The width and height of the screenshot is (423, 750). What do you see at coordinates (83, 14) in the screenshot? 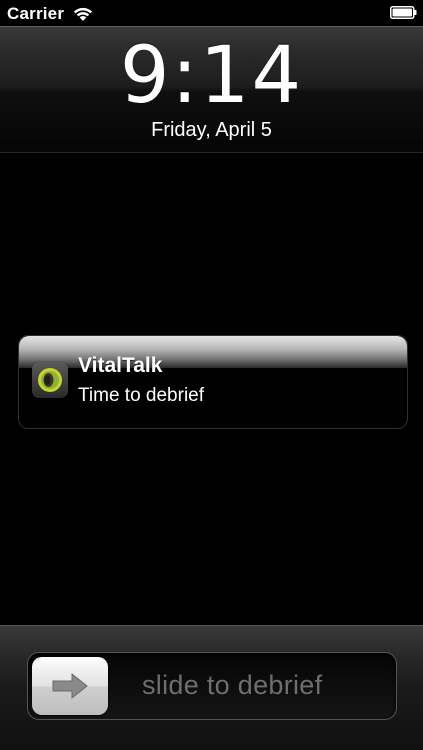
I see `wifi-icon` at bounding box center [83, 14].